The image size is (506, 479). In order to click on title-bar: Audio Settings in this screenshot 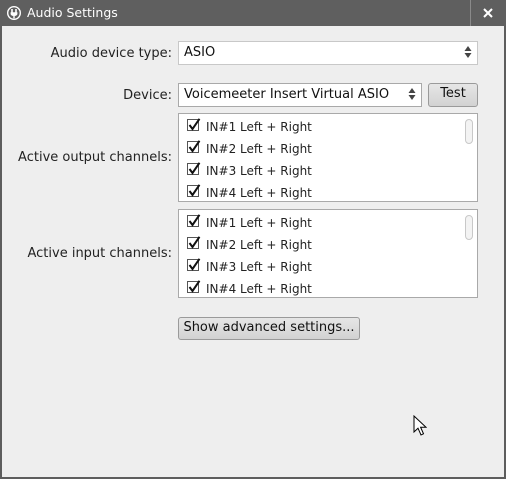, I will do `click(253, 13)`.